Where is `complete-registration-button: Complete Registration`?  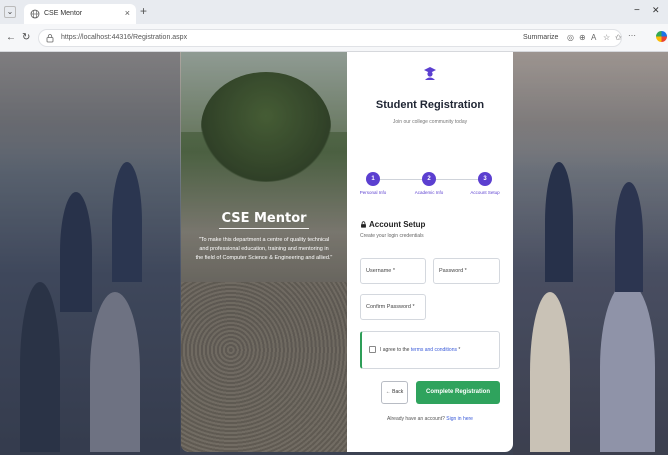
complete-registration-button: Complete Registration is located at coordinates (458, 392).